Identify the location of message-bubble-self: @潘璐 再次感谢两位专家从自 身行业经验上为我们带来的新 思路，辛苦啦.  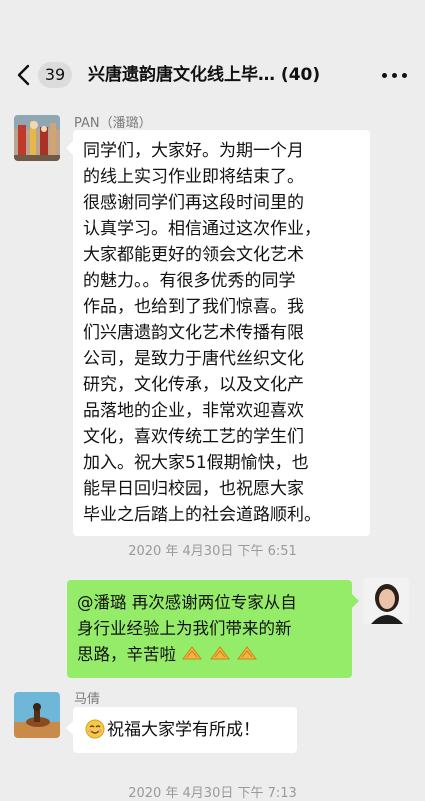
(209, 629).